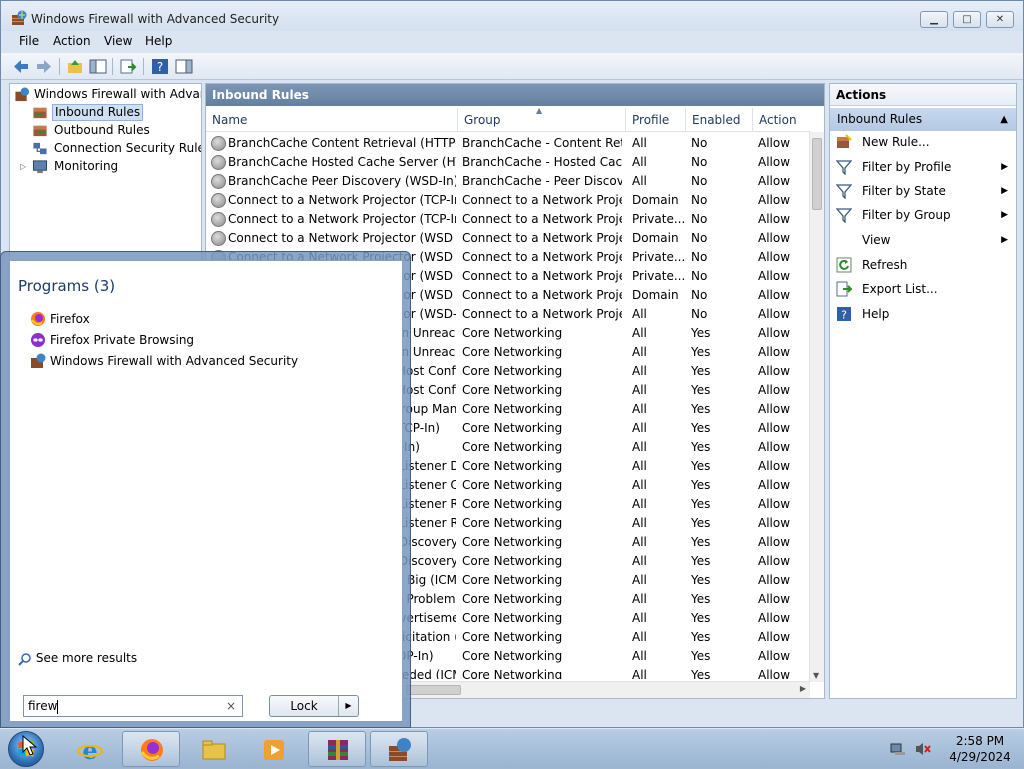  I want to click on action-filter-by-profile: Filter by Profile ▶, so click(923, 167).